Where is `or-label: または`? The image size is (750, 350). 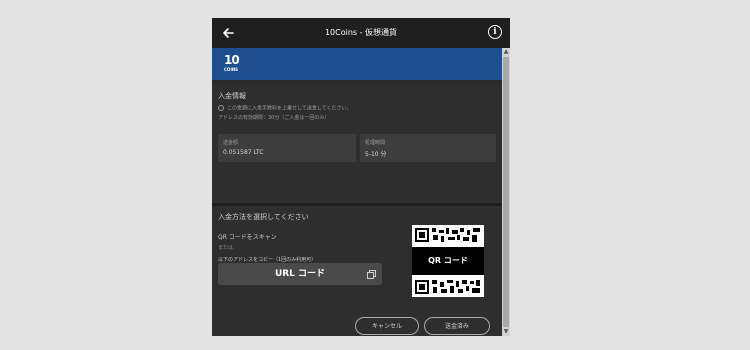
or-label: または is located at coordinates (226, 248).